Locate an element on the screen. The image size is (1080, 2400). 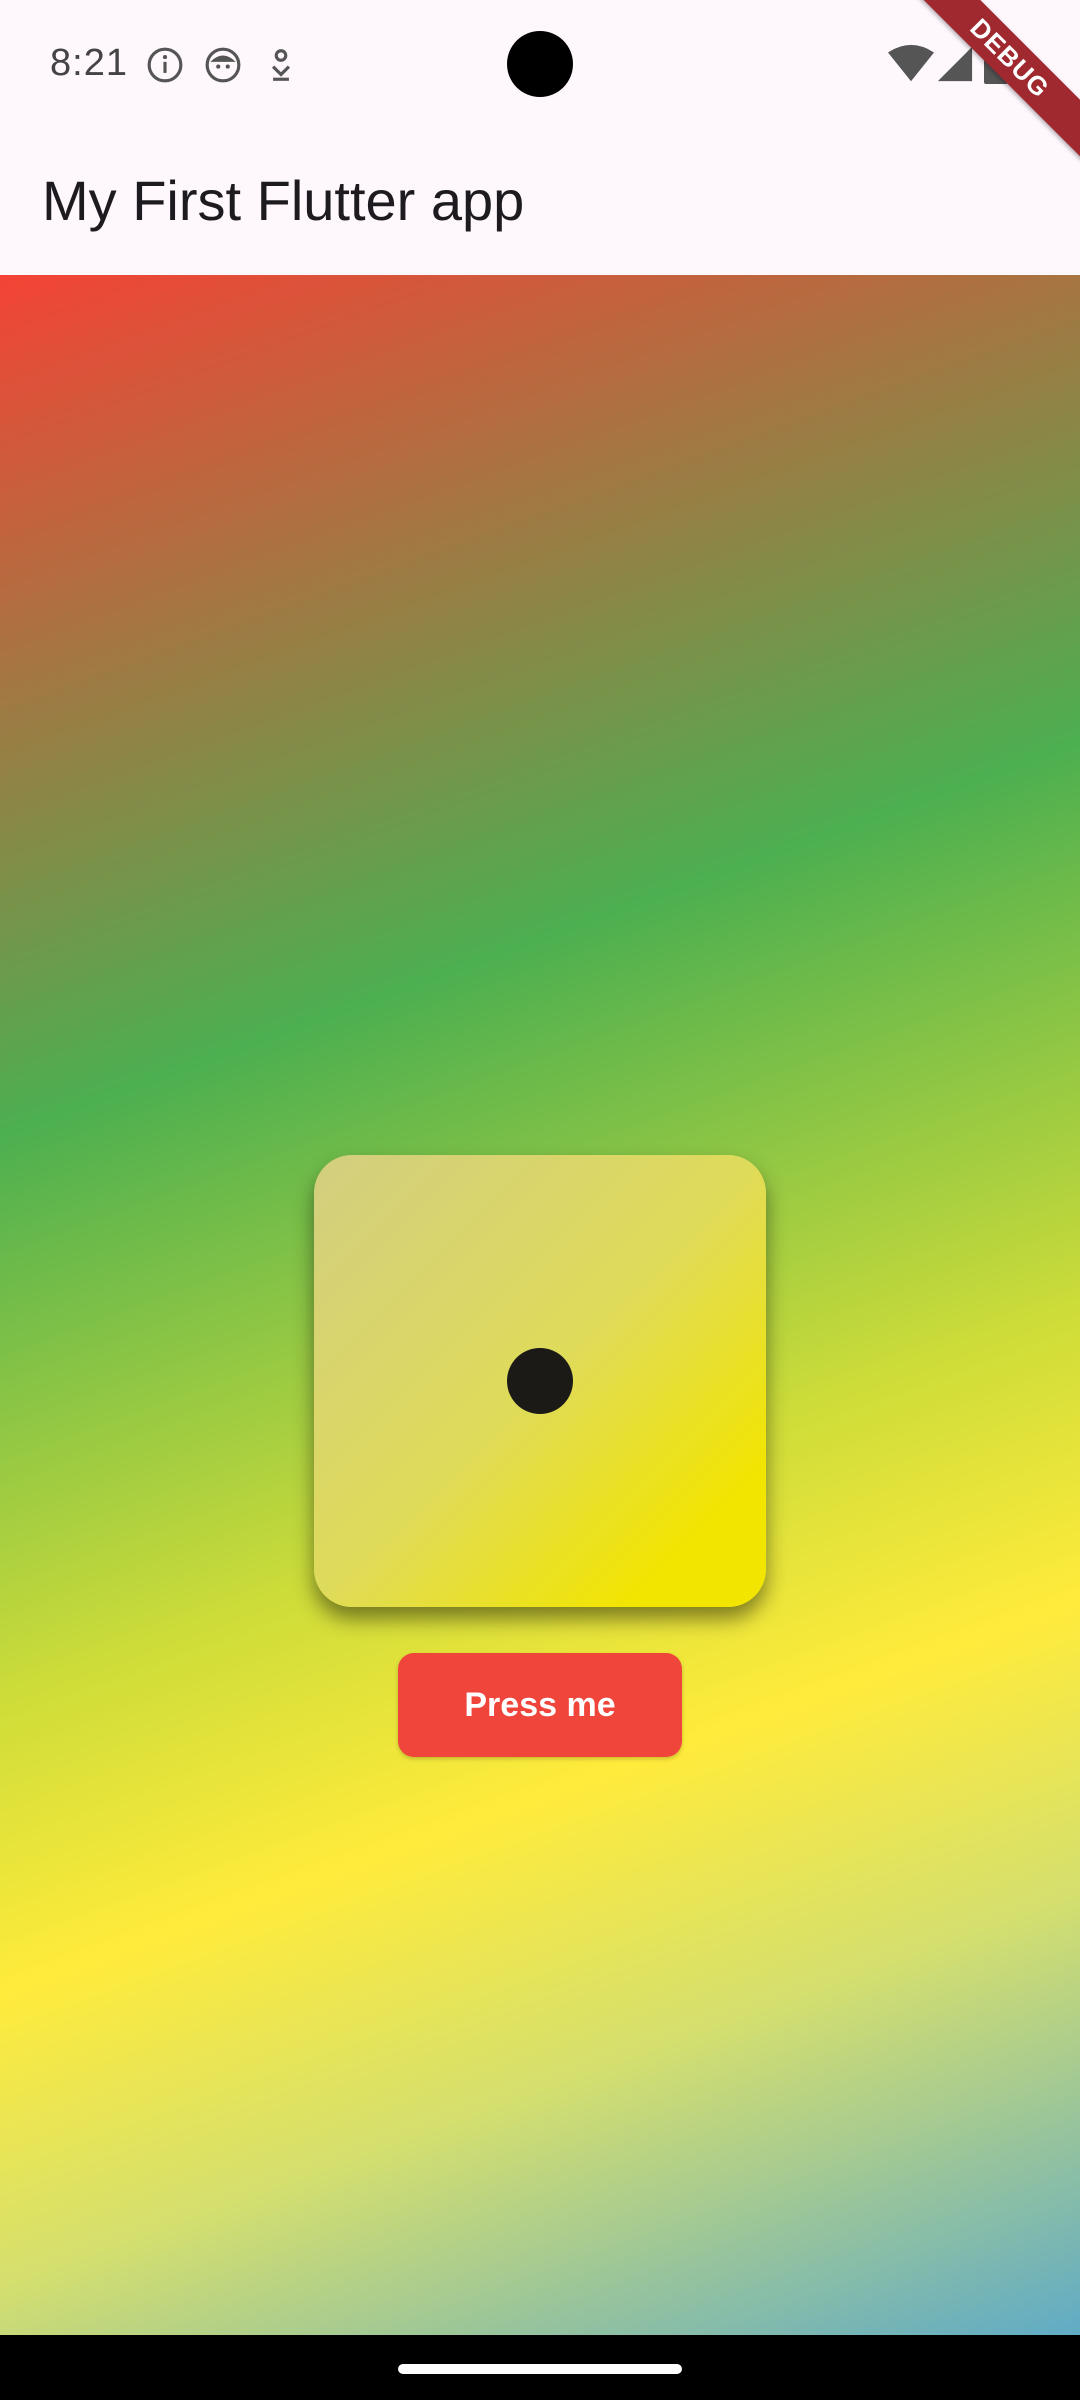
app-title: My First Flutter app is located at coordinates (283, 200).